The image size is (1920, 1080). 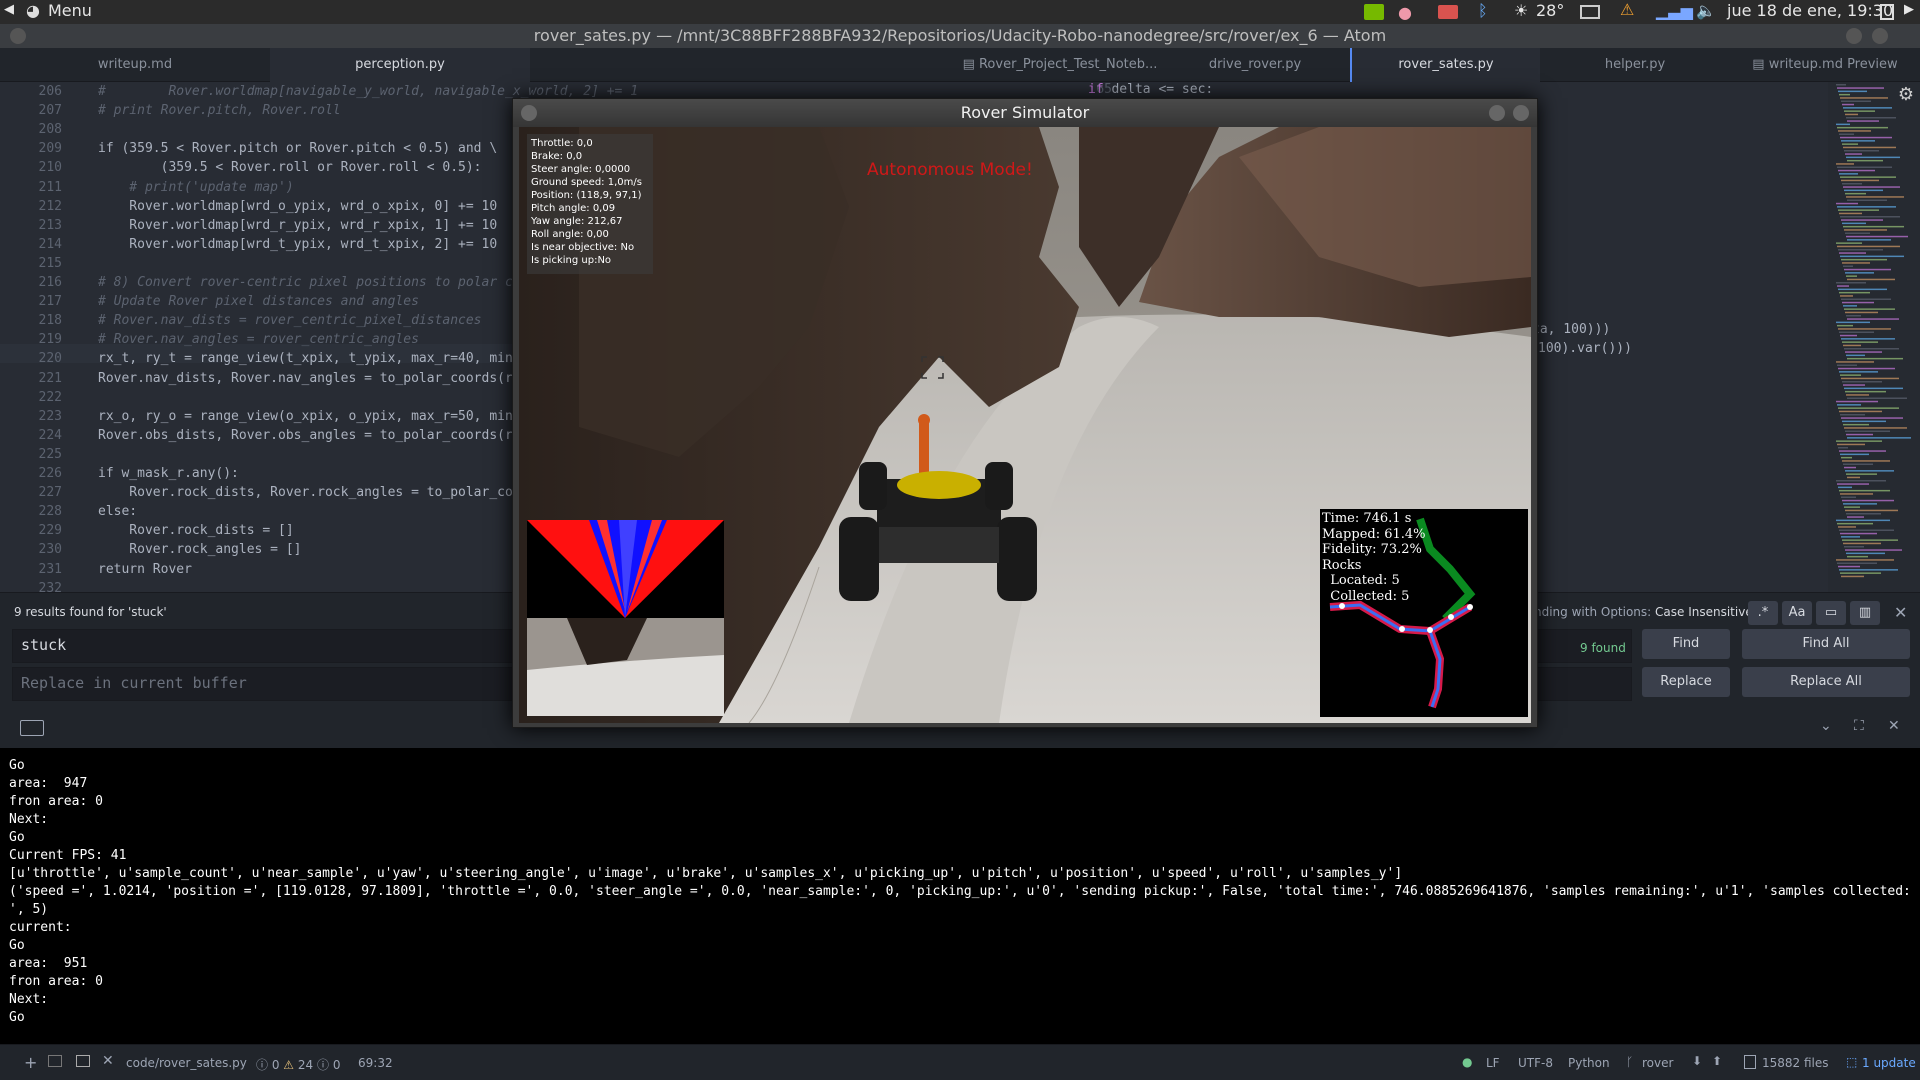 I want to click on grammar-selector: Python, so click(x=1589, y=1063).